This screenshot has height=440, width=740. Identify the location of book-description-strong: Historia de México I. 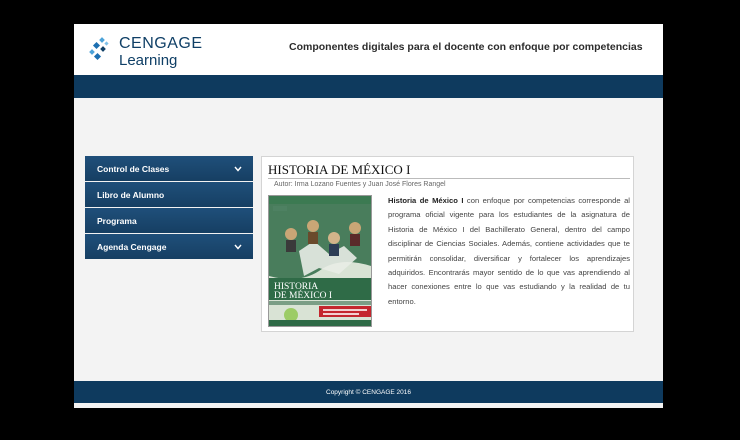
(426, 200).